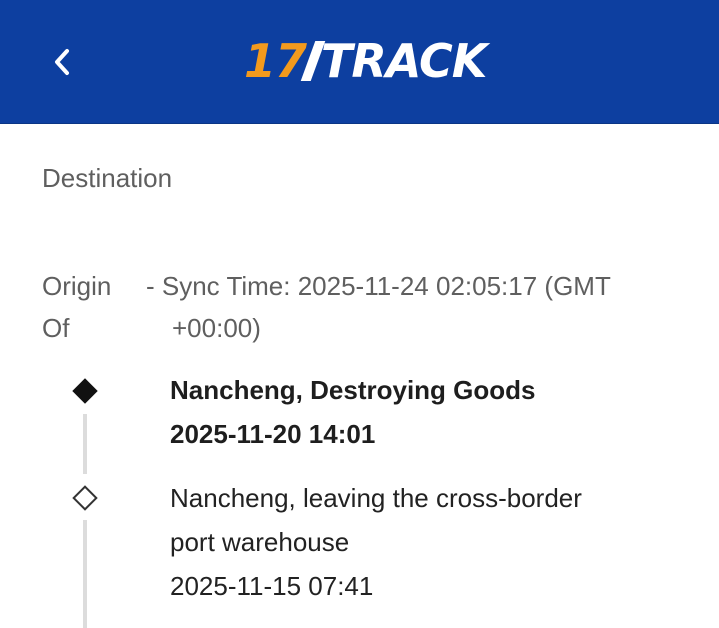 The image size is (719, 628). Describe the element at coordinates (85, 498) in the screenshot. I see `hollow-diamond-icon` at that location.